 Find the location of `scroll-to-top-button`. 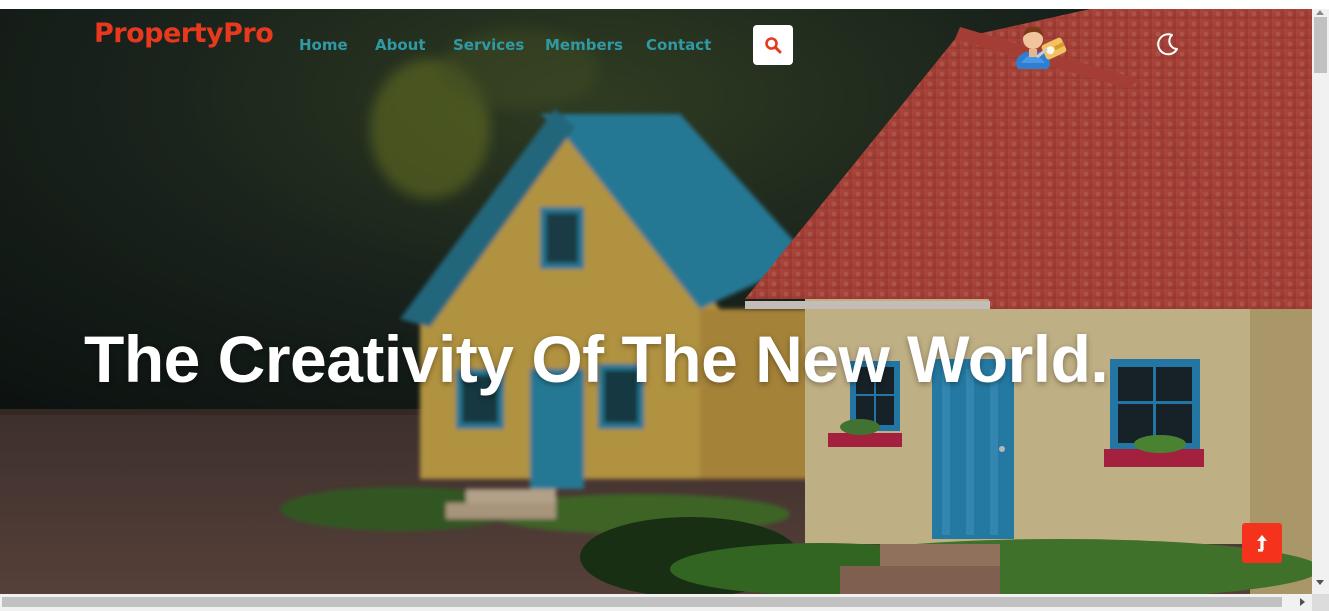

scroll-to-top-button is located at coordinates (1262, 543).